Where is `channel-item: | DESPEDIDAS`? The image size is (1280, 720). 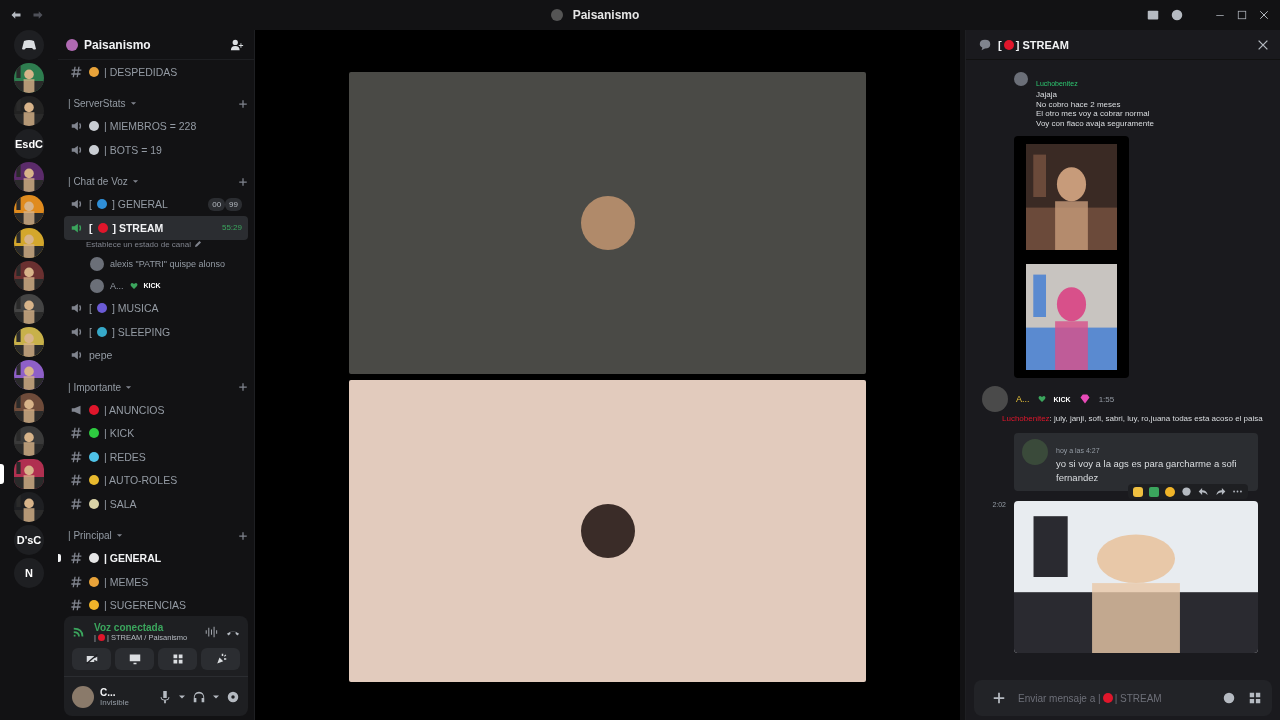 channel-item: | DESPEDIDAS is located at coordinates (156, 72).